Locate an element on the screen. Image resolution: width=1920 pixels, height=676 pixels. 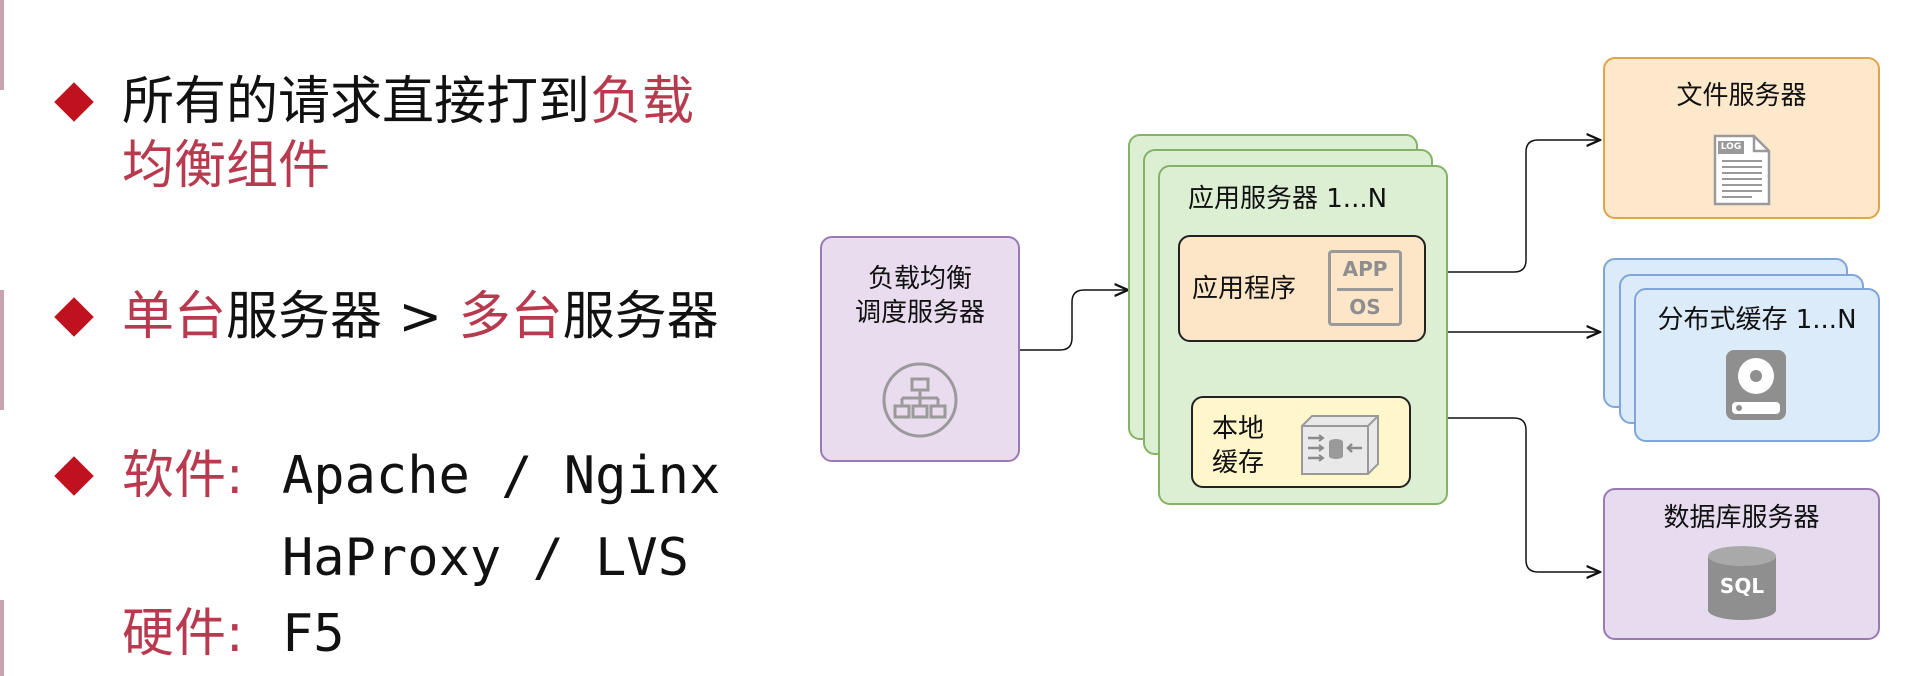
app-server-title: 应用服务器 1...N is located at coordinates (1288, 199).